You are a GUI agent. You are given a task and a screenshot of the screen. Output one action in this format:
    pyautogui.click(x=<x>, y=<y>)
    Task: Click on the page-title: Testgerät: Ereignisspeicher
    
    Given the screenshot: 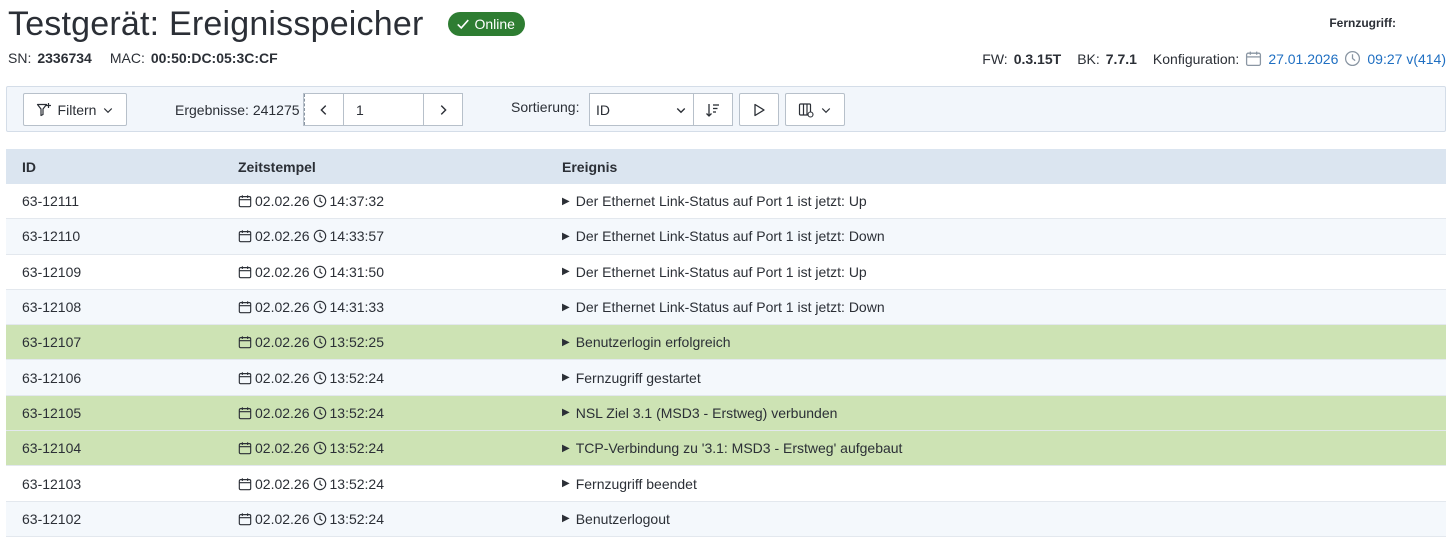 What is the action you would take?
    pyautogui.click(x=216, y=23)
    